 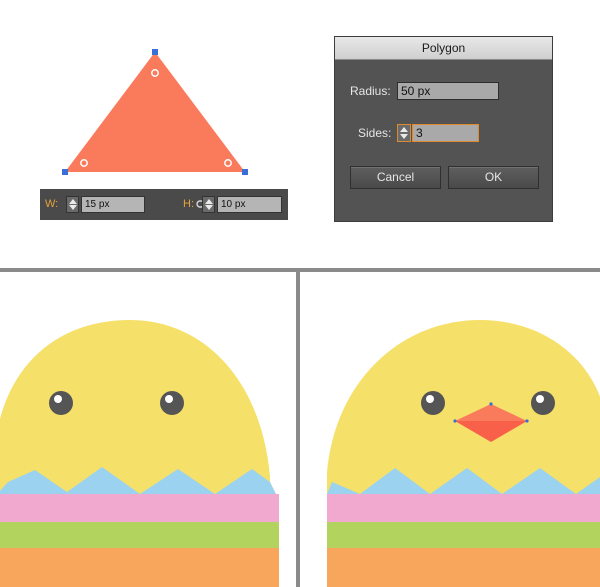 I want to click on radius-label: Radius:, so click(x=370, y=91).